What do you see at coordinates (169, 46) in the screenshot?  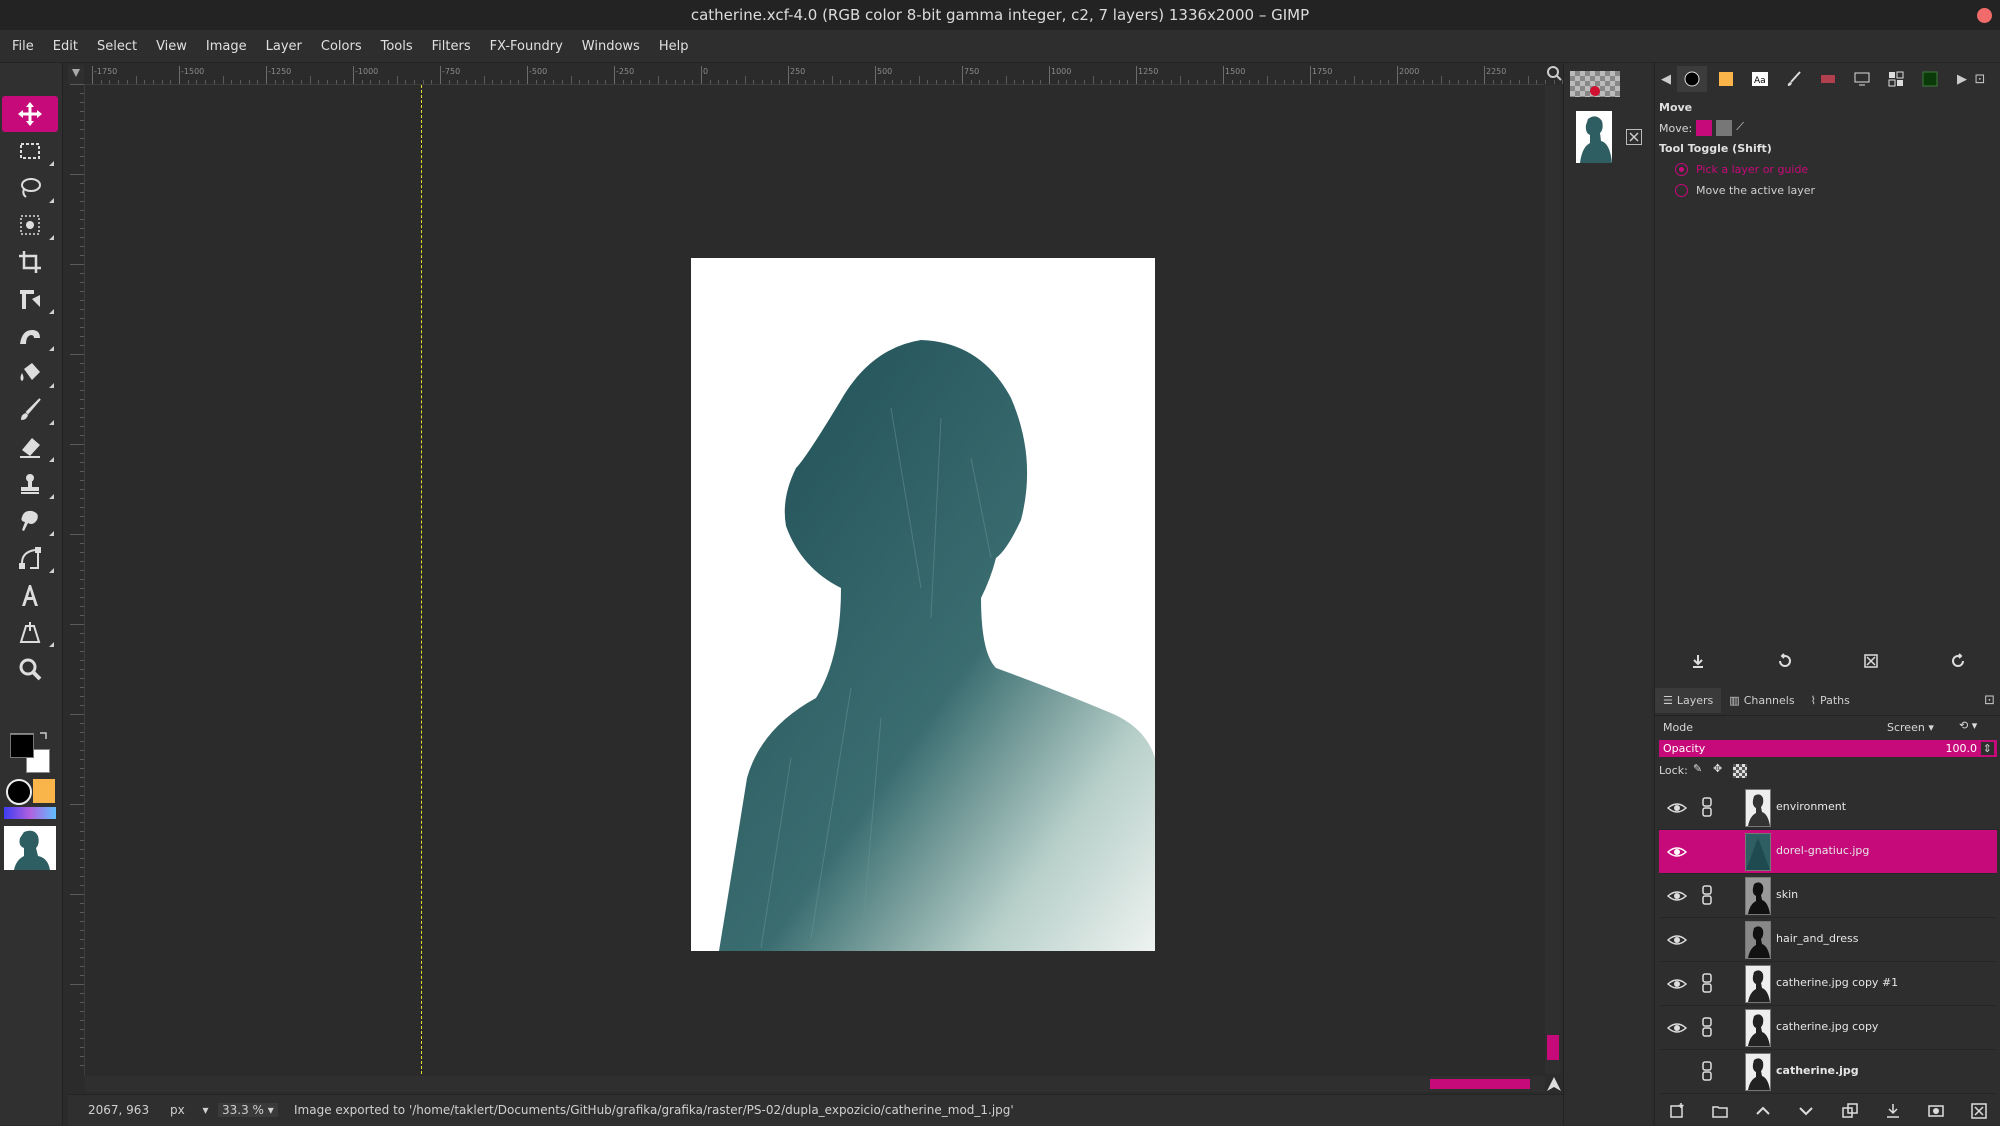 I see `menu-view: View` at bounding box center [169, 46].